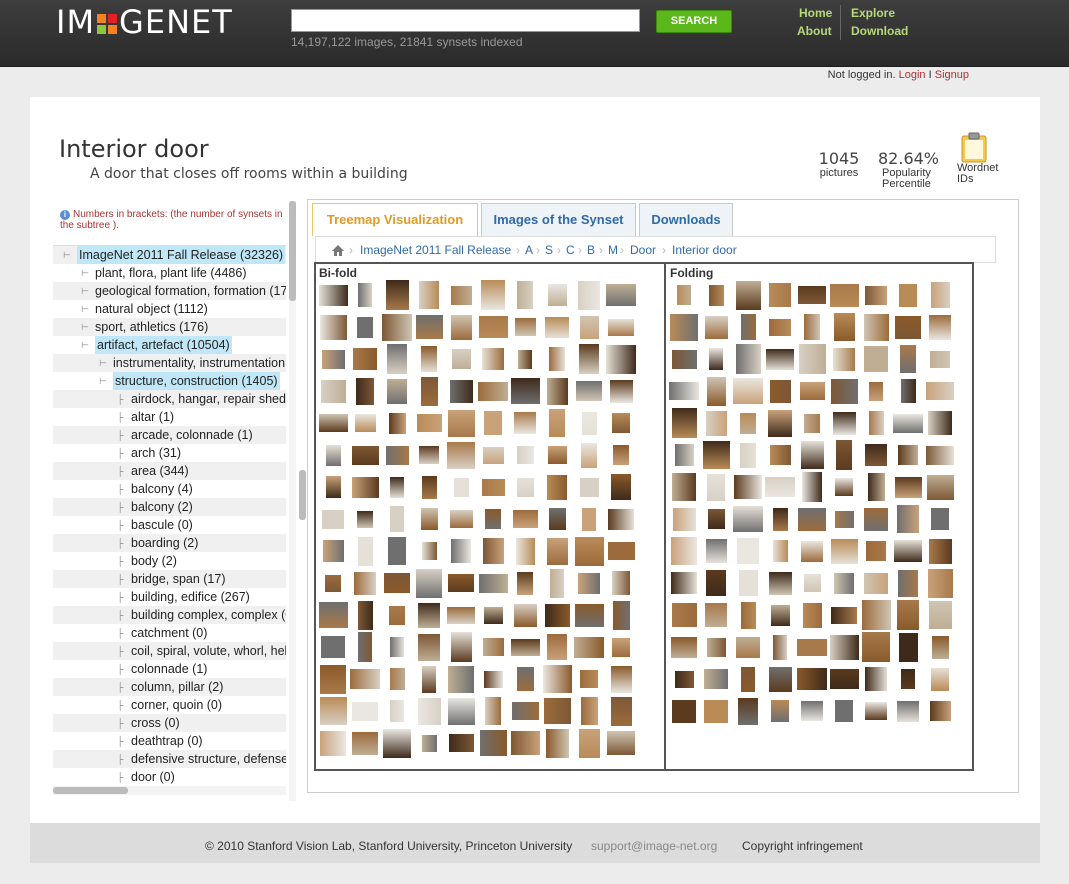 Image resolution: width=1069 pixels, height=884 pixels. I want to click on tree-node-label: ImageNet 2011 Fall Release (32326), so click(181, 255).